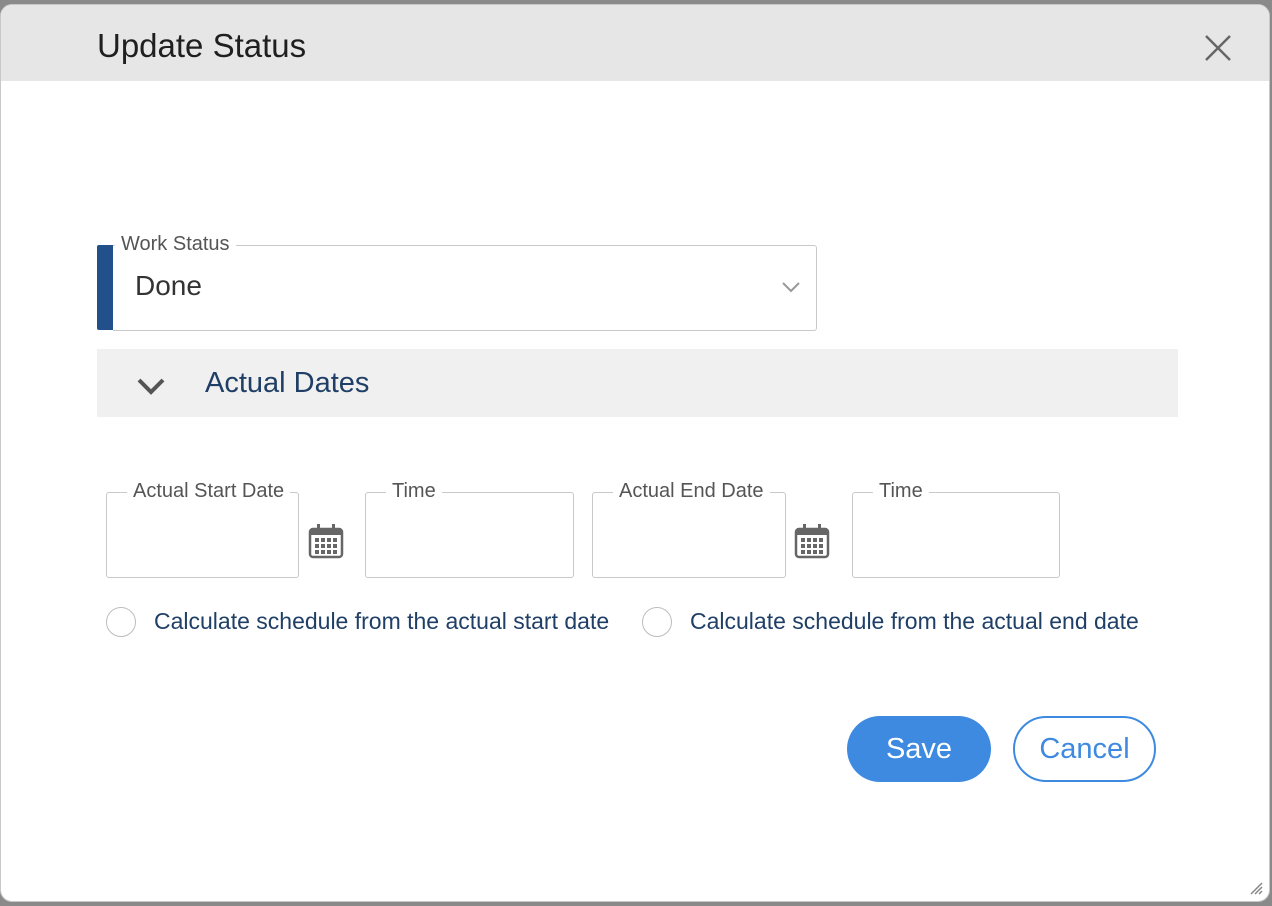 The width and height of the screenshot is (1272, 906). I want to click on work-status-value: Done, so click(168, 285).